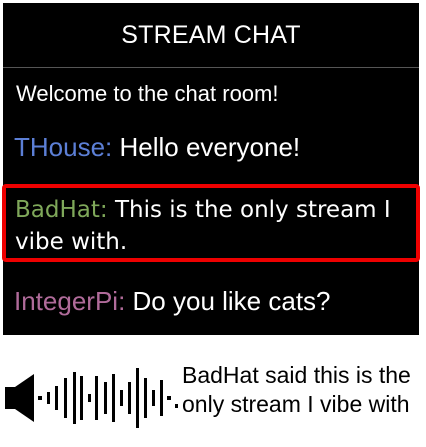 The image size is (426, 447). I want to click on chat-username: BadHat:, so click(61, 210).